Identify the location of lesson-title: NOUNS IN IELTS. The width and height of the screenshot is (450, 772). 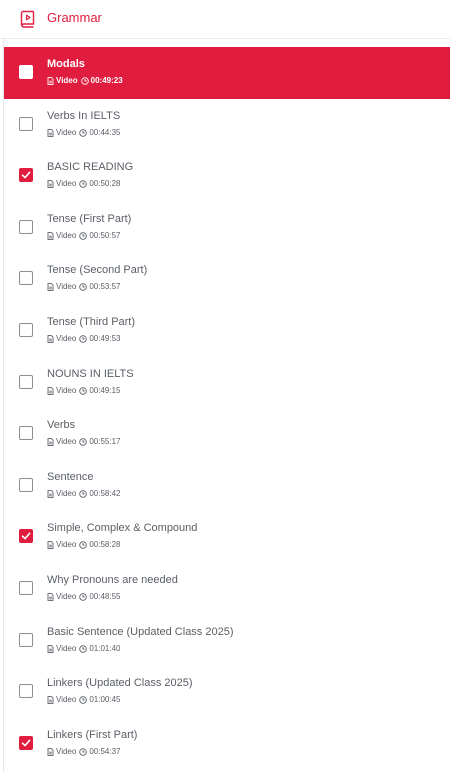
(90, 373).